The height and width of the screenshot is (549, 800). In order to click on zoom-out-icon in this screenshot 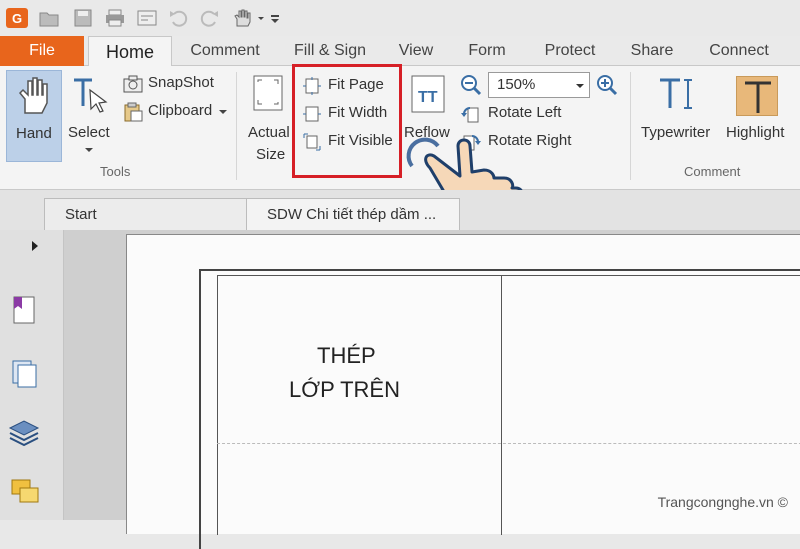, I will do `click(471, 85)`.